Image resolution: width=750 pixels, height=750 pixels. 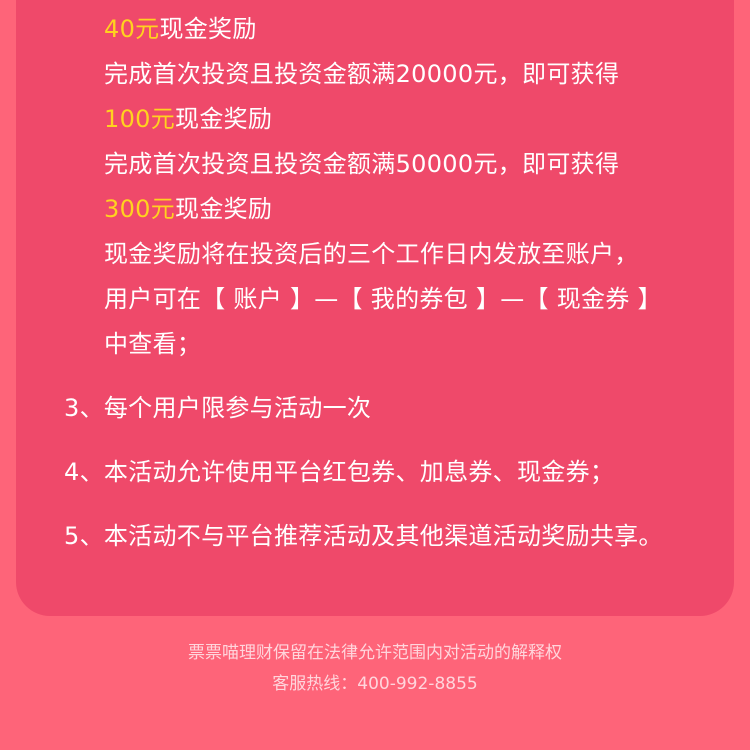 I want to click on rule-item-5: 5、本活动不与平台推荐活动及其他渠道活动奖励共享。, so click(x=363, y=536).